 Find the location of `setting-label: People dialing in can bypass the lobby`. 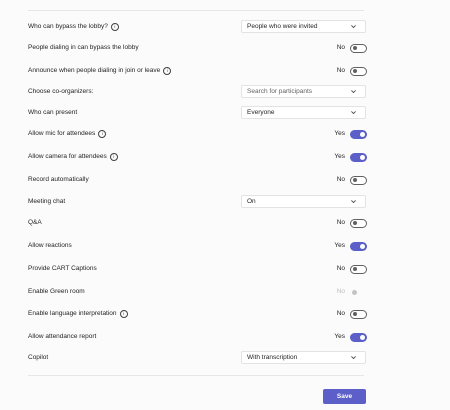

setting-label: People dialing in can bypass the lobby is located at coordinates (83, 47).